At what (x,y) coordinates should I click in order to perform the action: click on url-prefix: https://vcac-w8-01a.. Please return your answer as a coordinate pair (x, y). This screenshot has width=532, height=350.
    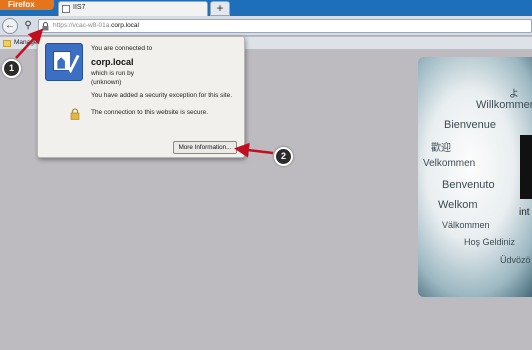
    Looking at the image, I should click on (82, 25).